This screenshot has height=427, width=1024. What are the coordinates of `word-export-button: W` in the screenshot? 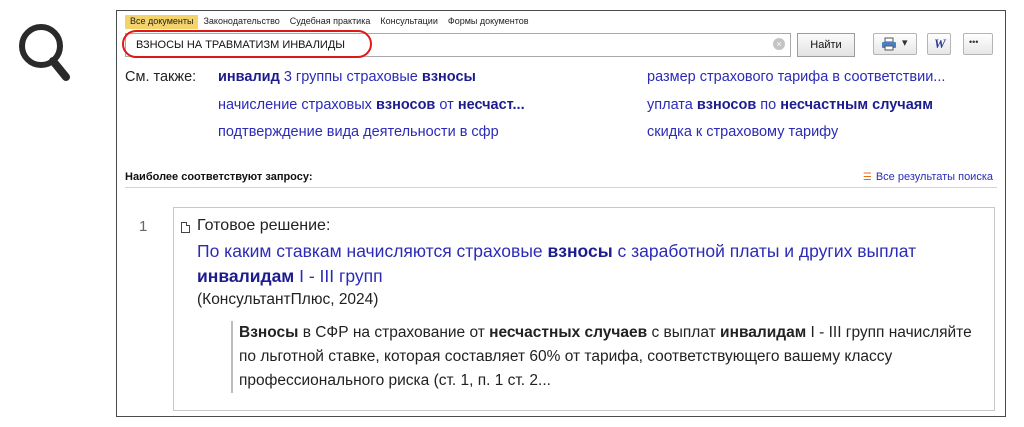 It's located at (939, 44).